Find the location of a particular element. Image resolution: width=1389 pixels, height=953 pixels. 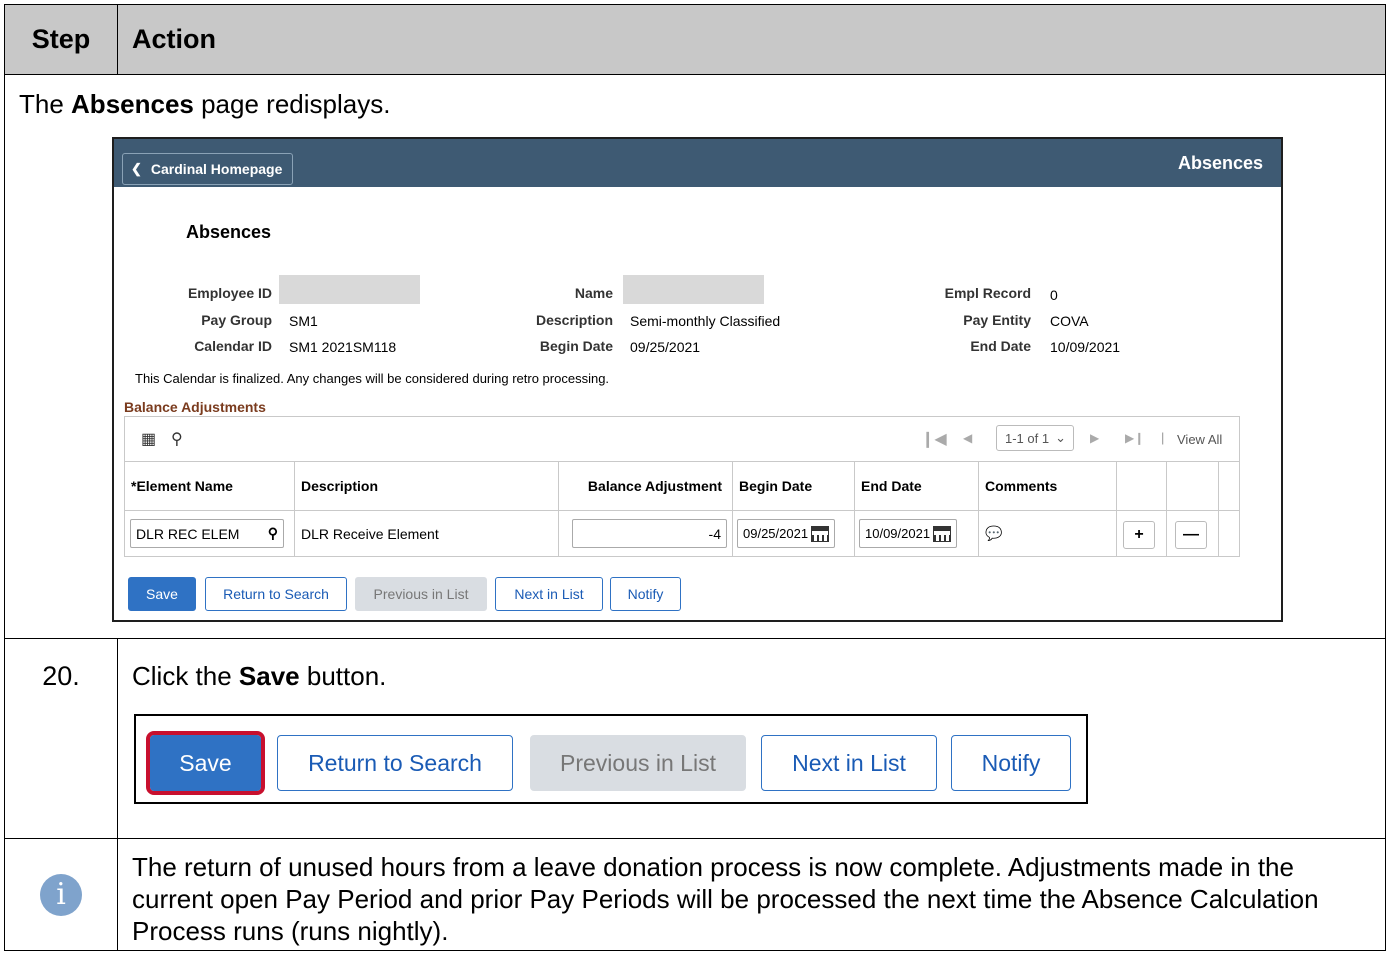

info-icon: i is located at coordinates (61, 894).